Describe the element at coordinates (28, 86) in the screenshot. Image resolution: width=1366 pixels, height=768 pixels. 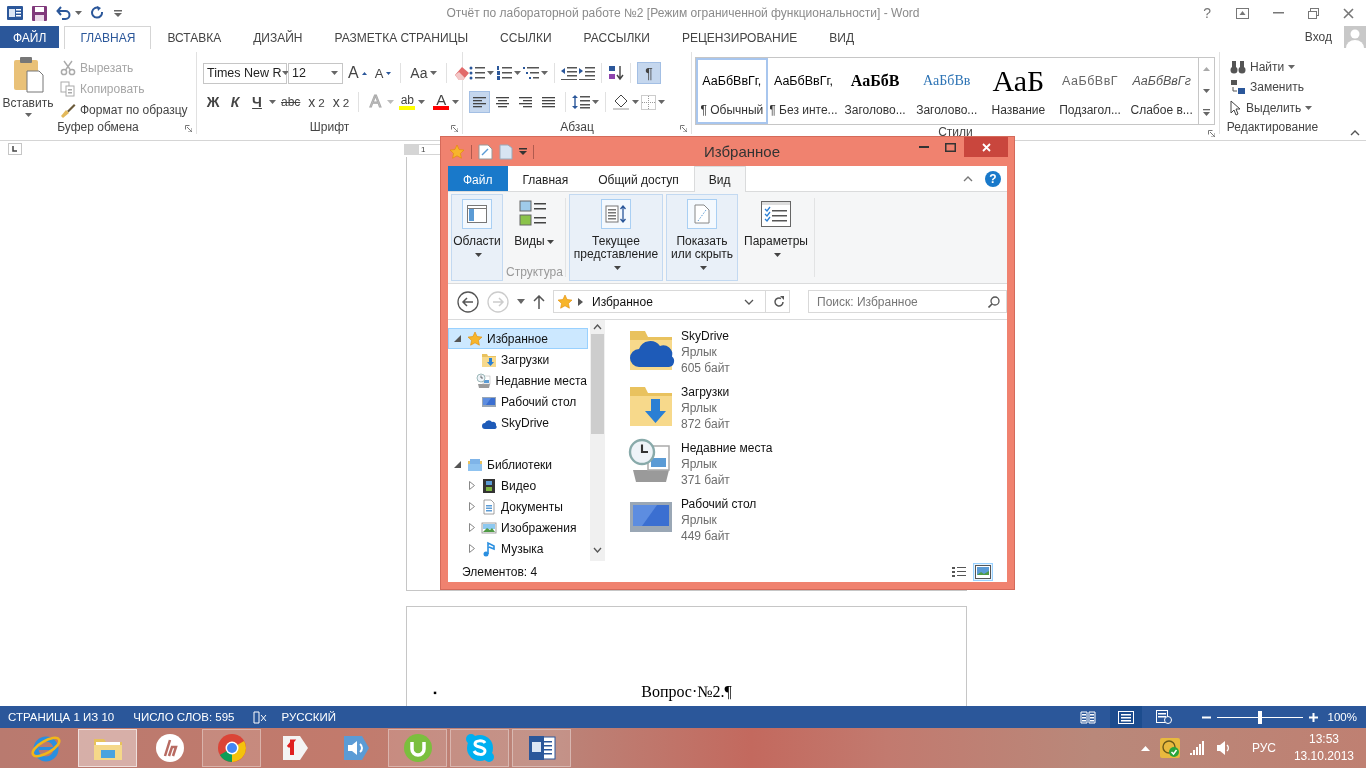
I see `paste-button: Вставить` at that location.